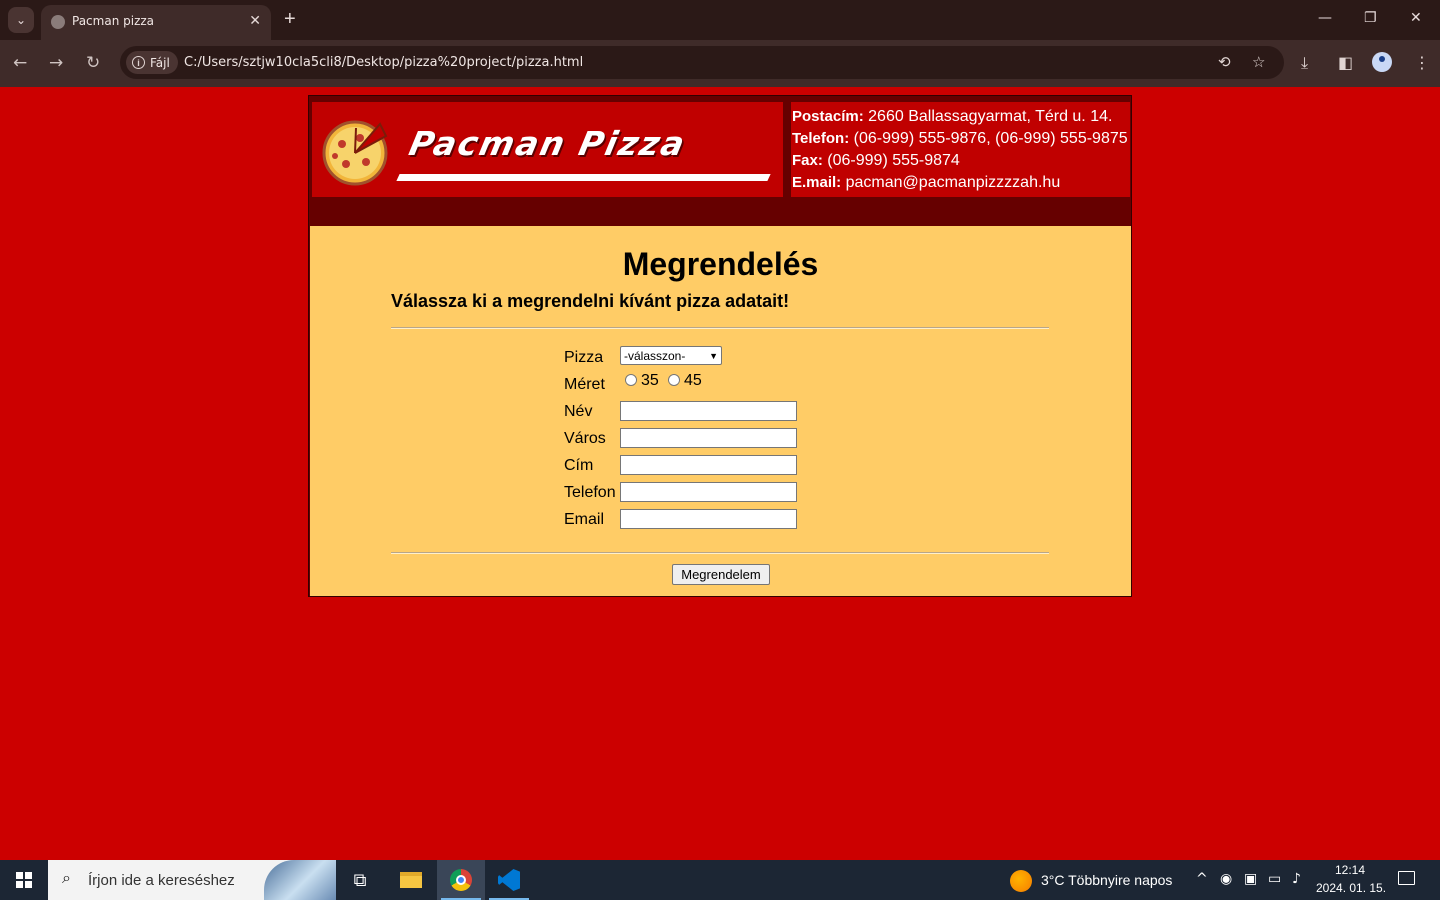 The width and height of the screenshot is (1440, 900). I want to click on clock-time: 12:14, so click(1350, 870).